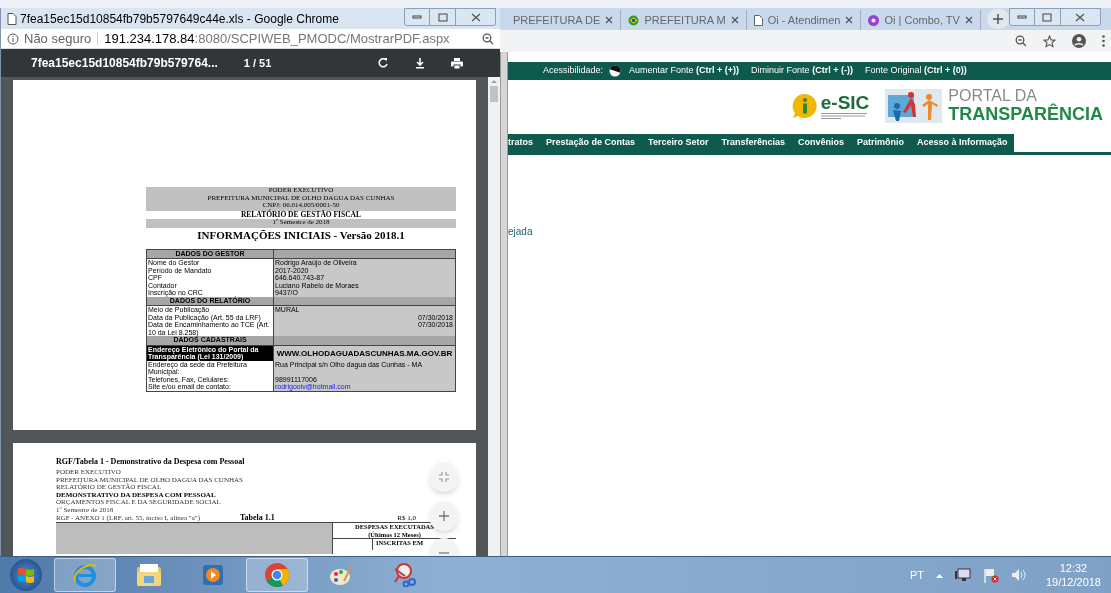 Image resolution: width=1111 pixels, height=593 pixels. Describe the element at coordinates (820, 143) in the screenshot. I see `nav-link: Convênios` at that location.